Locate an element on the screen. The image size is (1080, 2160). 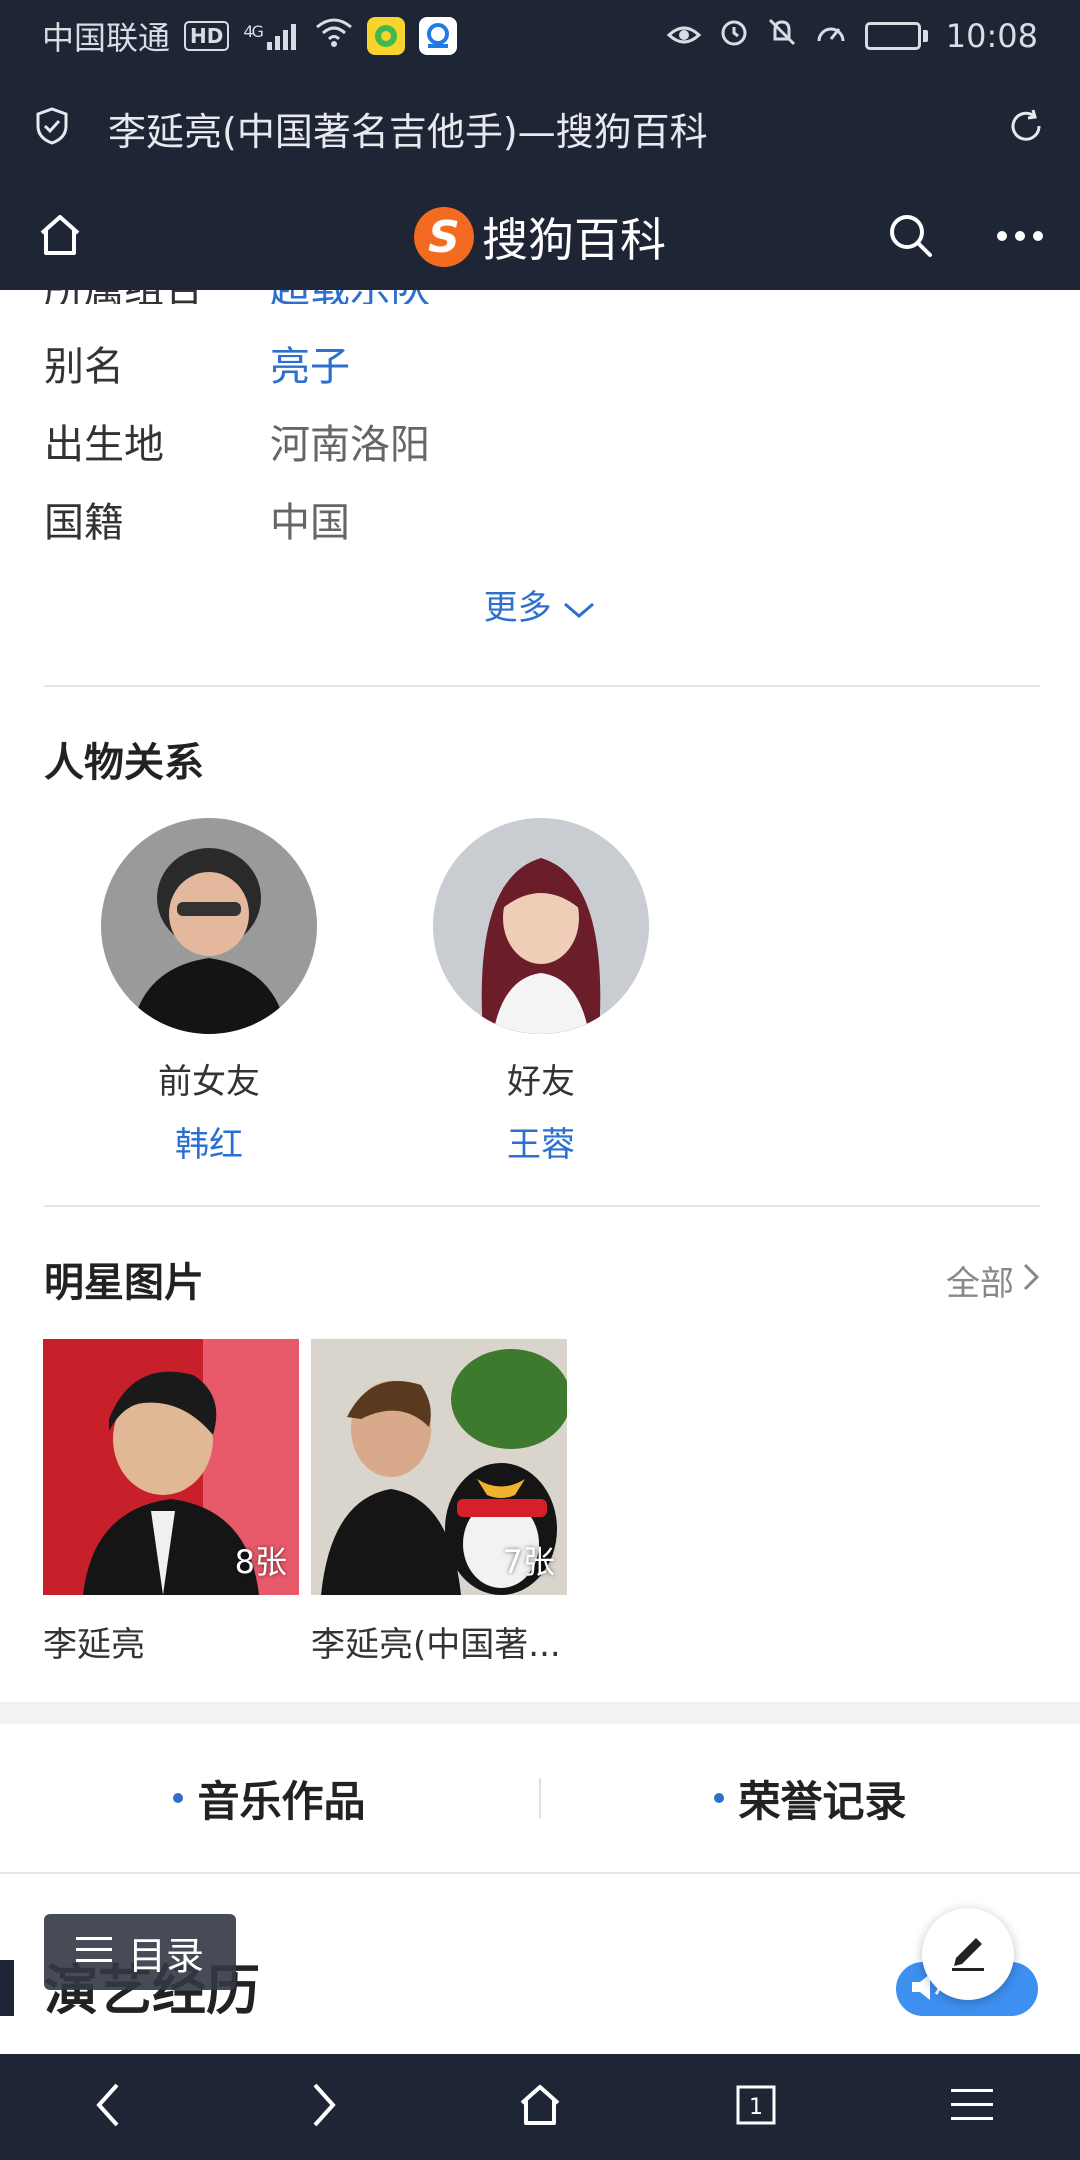
more-label: 更多 is located at coordinates (517, 608).